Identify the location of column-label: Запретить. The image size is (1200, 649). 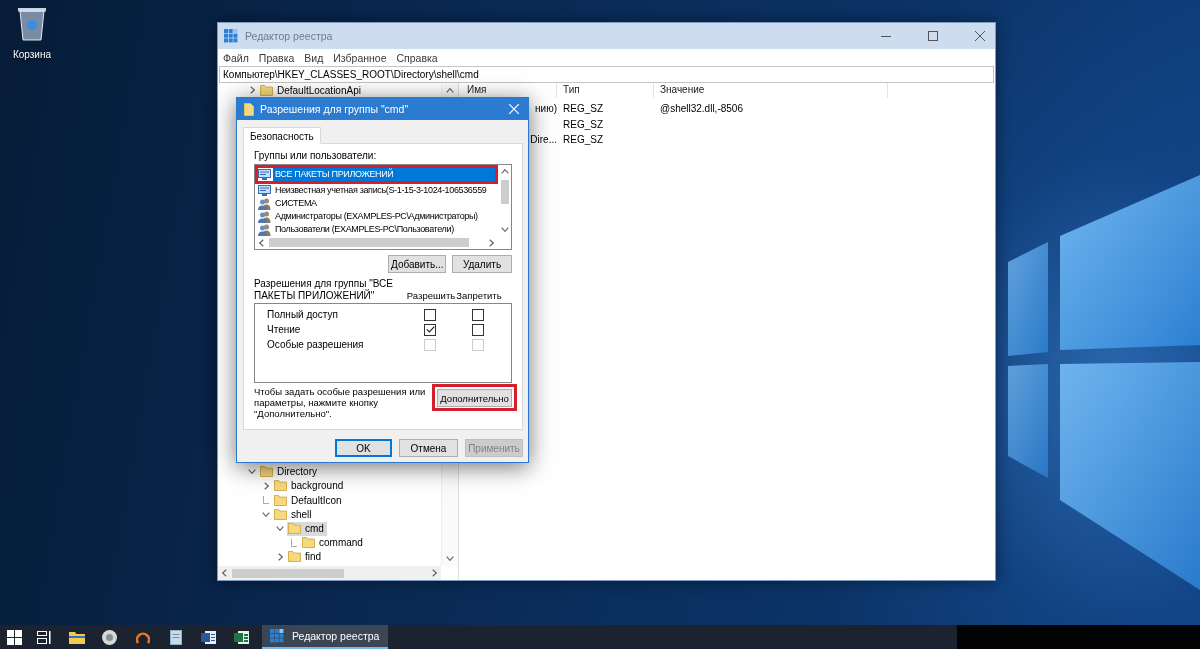
(479, 295).